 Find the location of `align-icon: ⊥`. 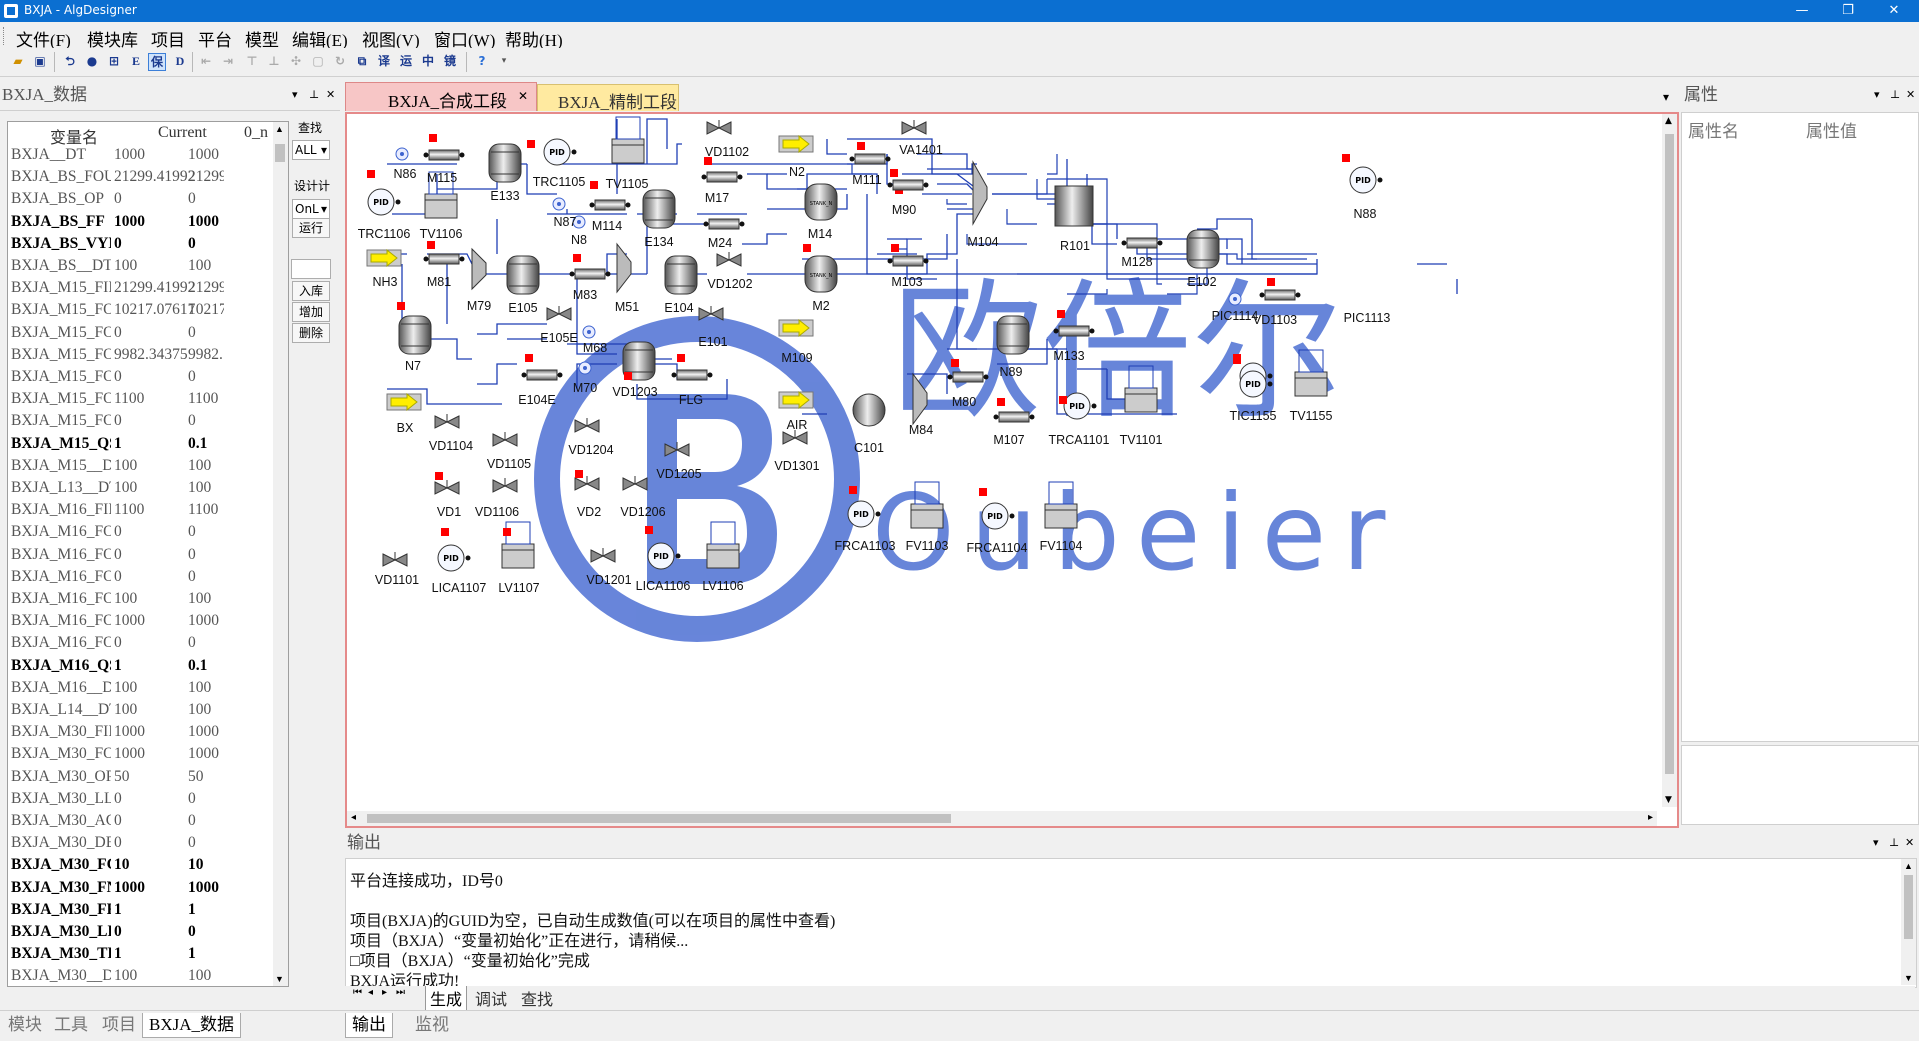

align-icon: ⊥ is located at coordinates (274, 61).